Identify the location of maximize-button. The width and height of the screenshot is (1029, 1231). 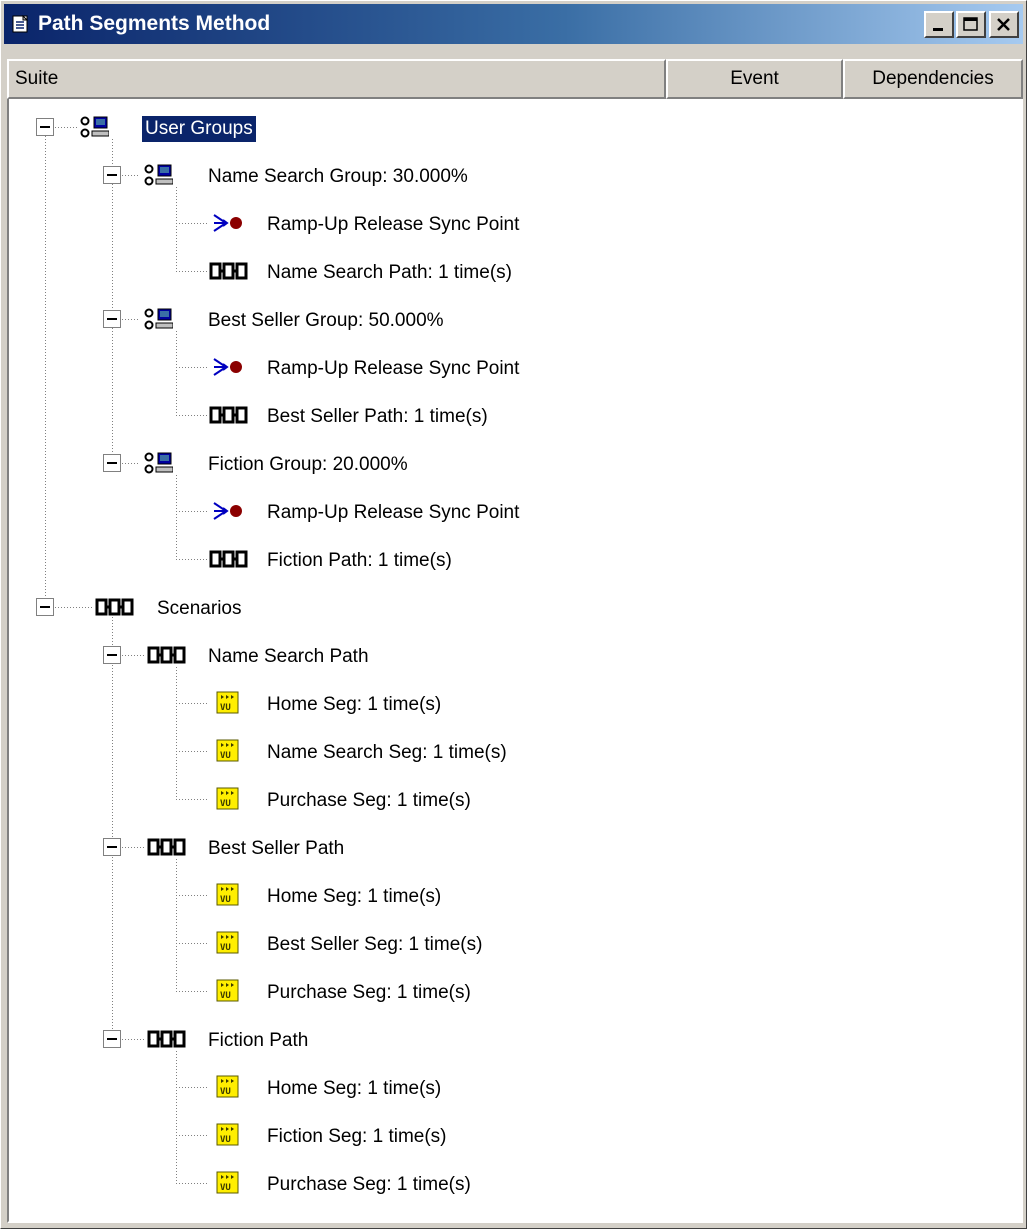
(971, 24).